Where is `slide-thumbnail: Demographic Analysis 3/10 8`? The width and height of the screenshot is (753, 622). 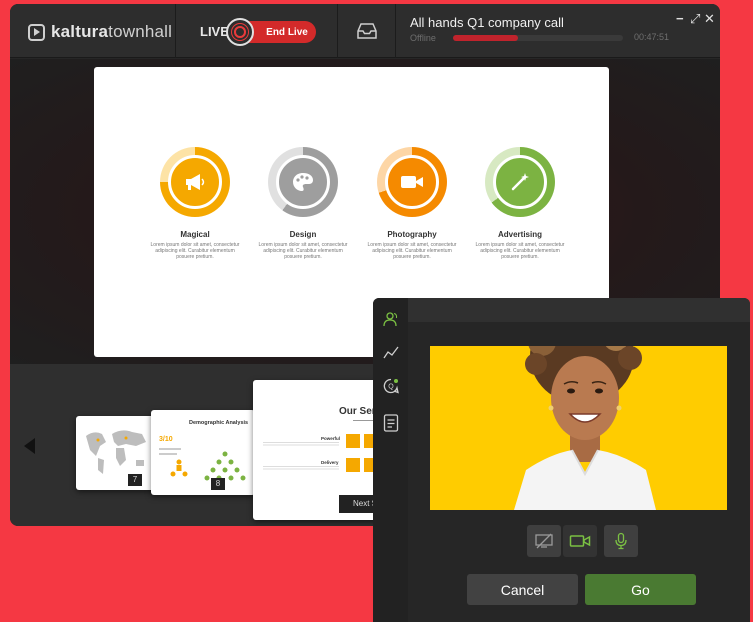
slide-thumbnail: Demographic Analysis 3/10 8 is located at coordinates (203, 452).